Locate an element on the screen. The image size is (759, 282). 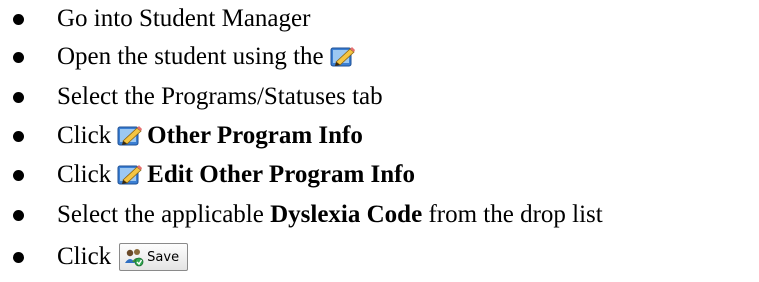
step-7: Click Save is located at coordinates (379, 257).